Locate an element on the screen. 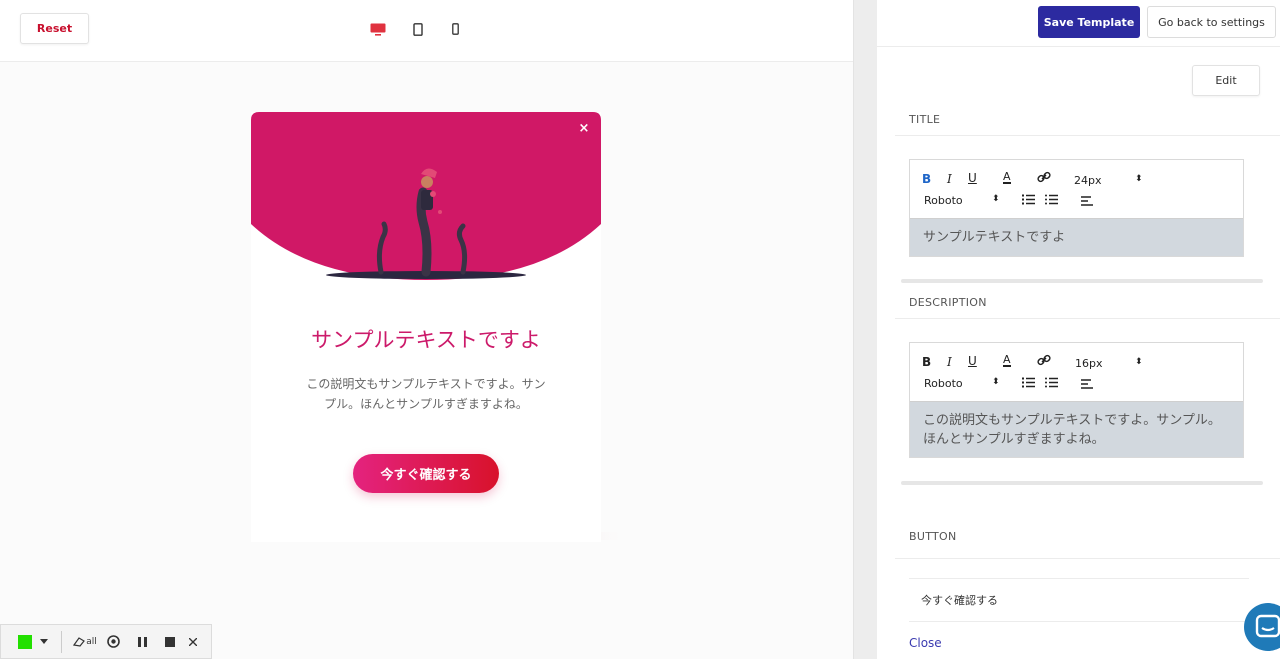 The image size is (1280, 659). button-section-label: BUTTON is located at coordinates (933, 536).